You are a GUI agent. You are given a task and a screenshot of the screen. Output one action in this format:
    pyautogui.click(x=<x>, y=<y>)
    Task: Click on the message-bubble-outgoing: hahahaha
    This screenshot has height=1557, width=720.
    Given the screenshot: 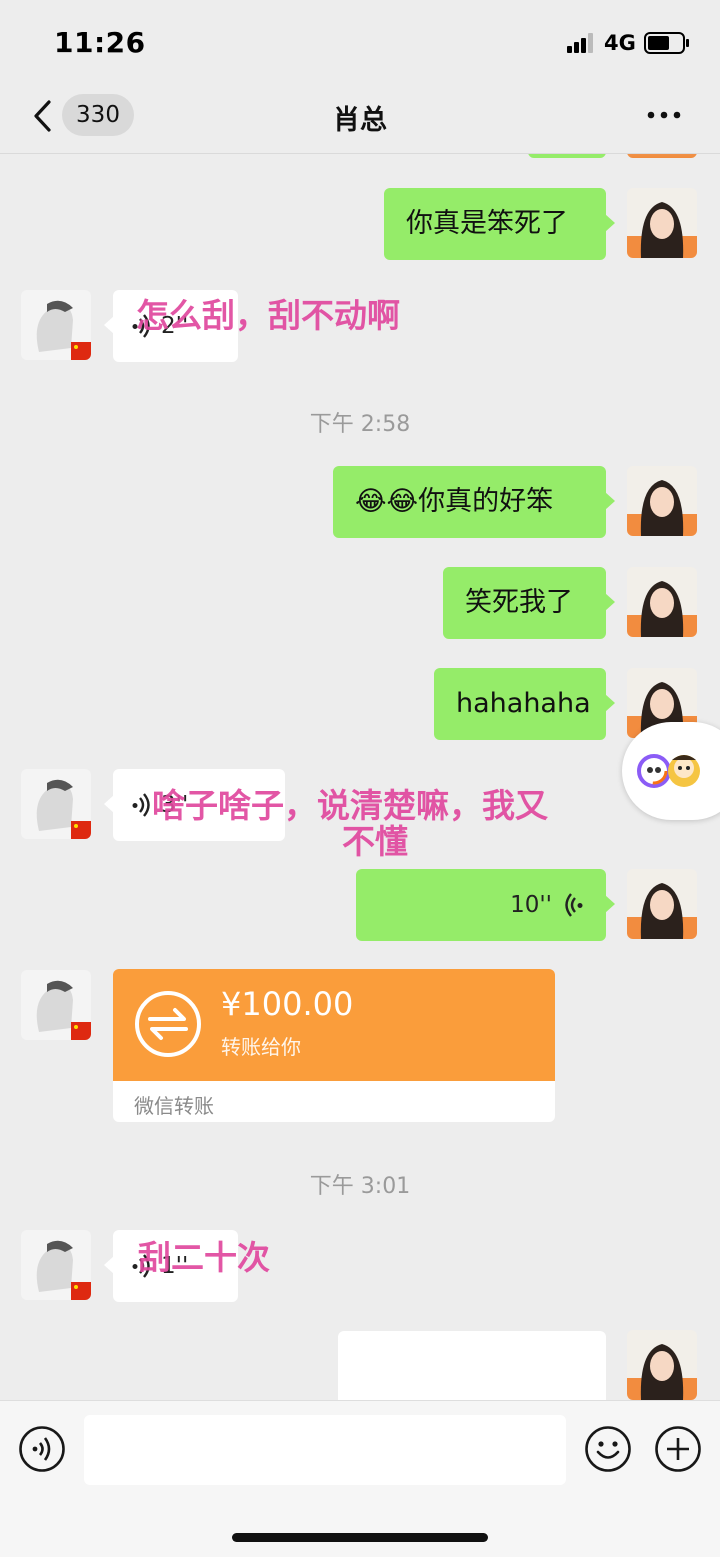 What is the action you would take?
    pyautogui.click(x=524, y=704)
    